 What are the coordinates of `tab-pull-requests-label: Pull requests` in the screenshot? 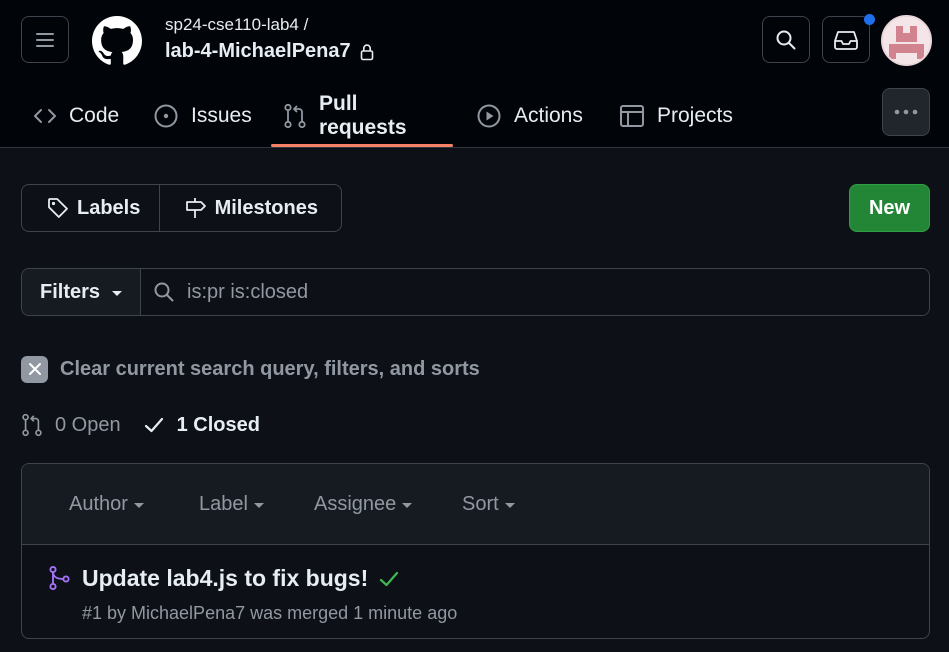 It's located at (363, 115).